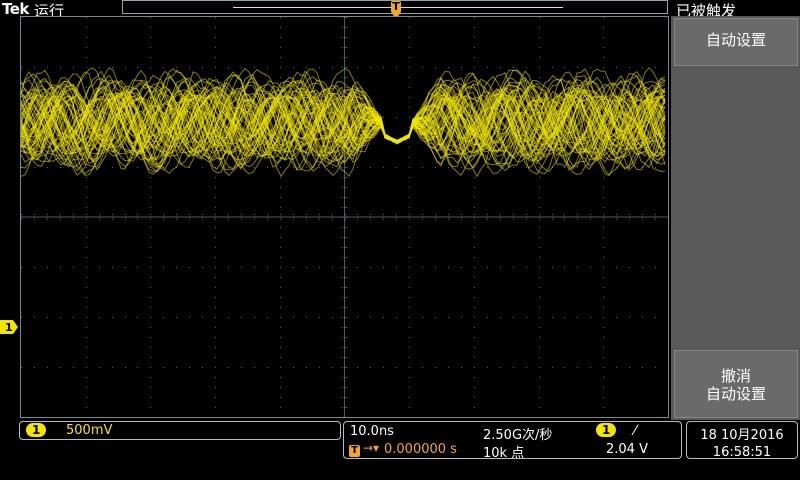 The width and height of the screenshot is (800, 480). I want to click on autoset-button: 自动设置, so click(736, 42).